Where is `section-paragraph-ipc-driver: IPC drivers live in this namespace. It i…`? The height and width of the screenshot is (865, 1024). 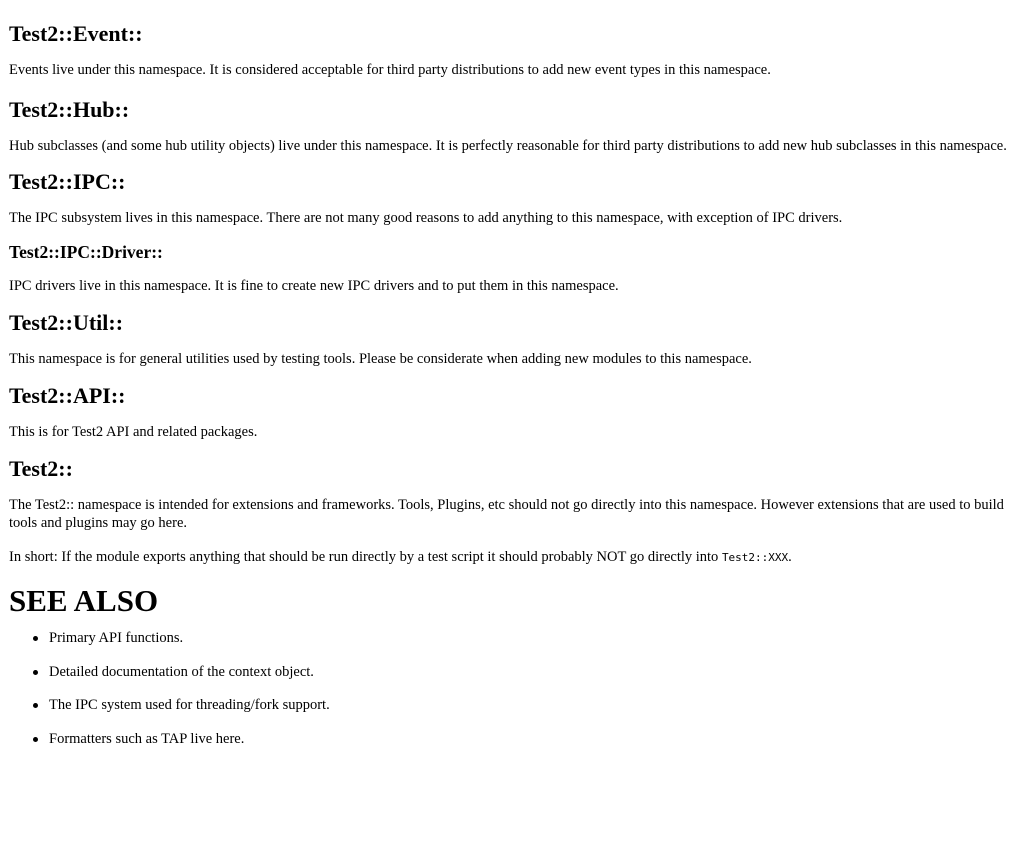 section-paragraph-ipc-driver: IPC drivers live in this namespace. It i… is located at coordinates (314, 286).